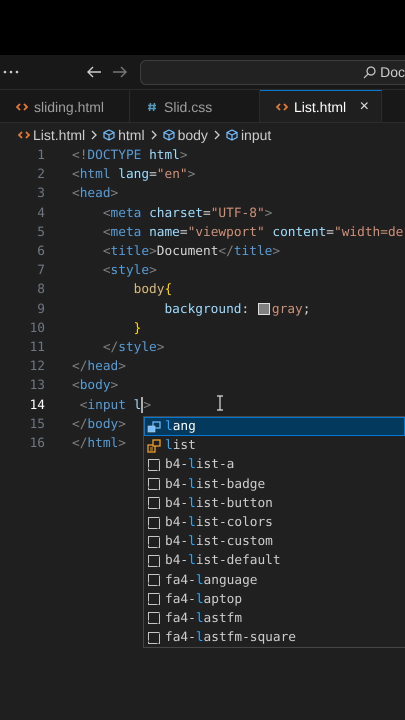 The image size is (405, 720). I want to click on breadcrumb-item: html, so click(124, 134).